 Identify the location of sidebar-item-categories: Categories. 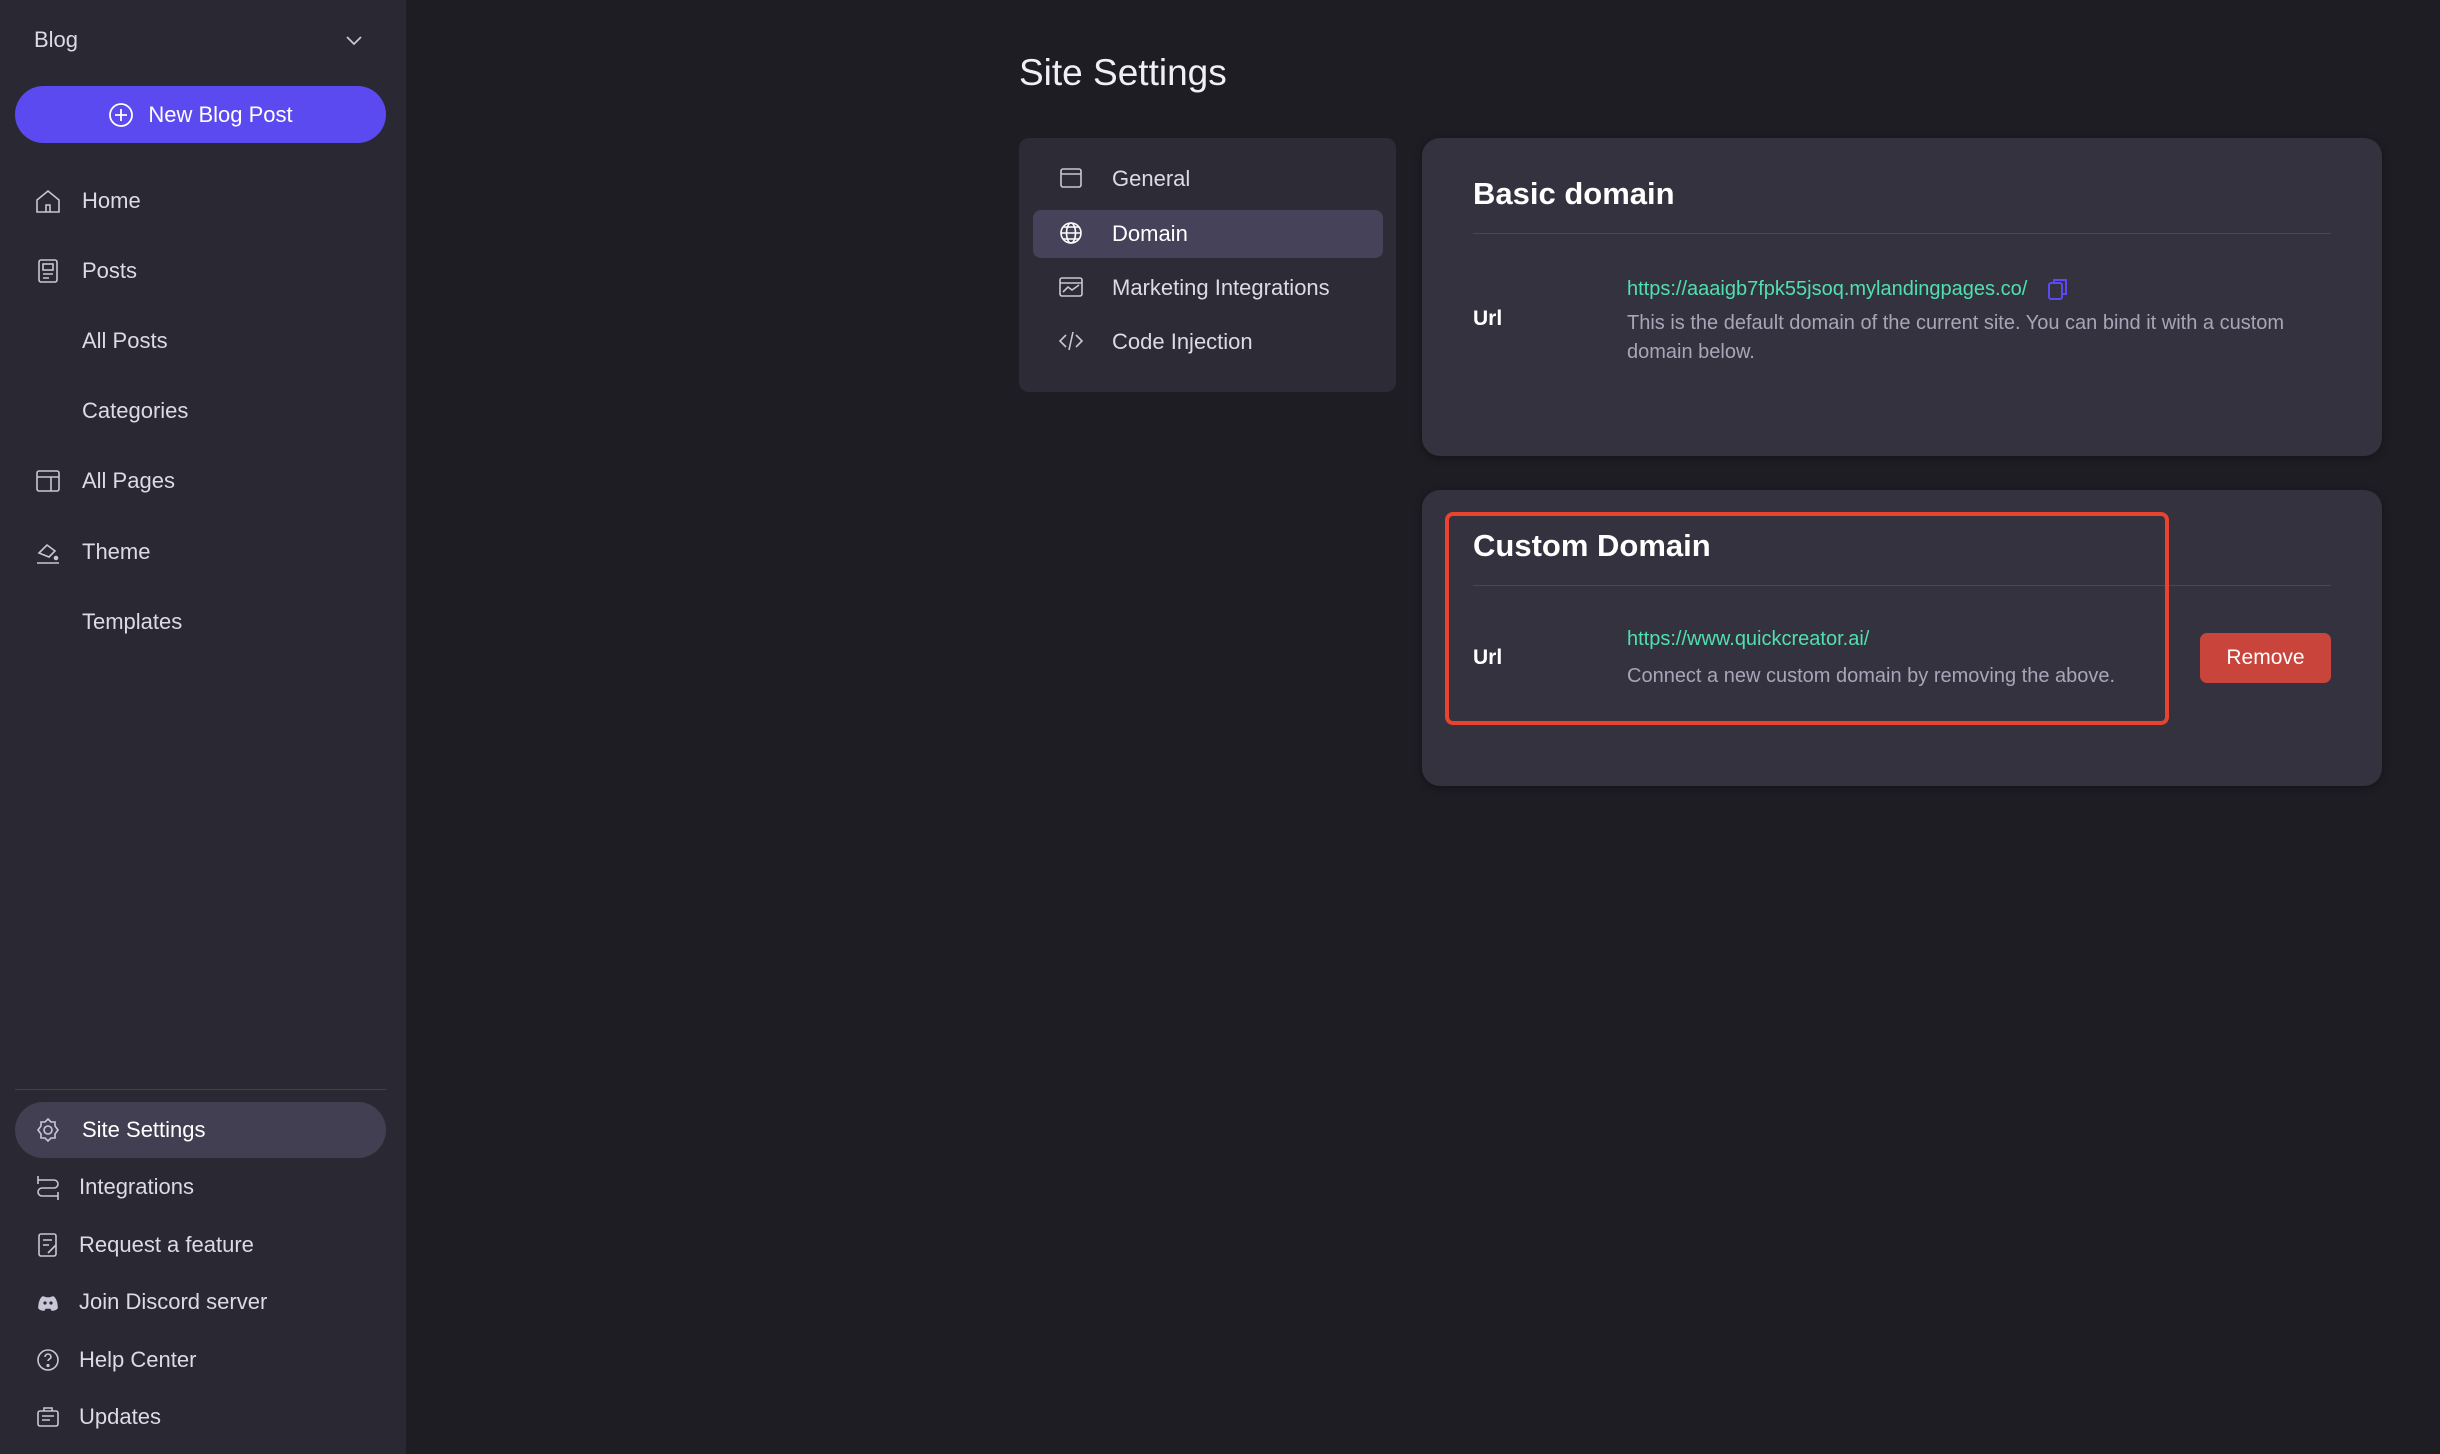
(203, 411).